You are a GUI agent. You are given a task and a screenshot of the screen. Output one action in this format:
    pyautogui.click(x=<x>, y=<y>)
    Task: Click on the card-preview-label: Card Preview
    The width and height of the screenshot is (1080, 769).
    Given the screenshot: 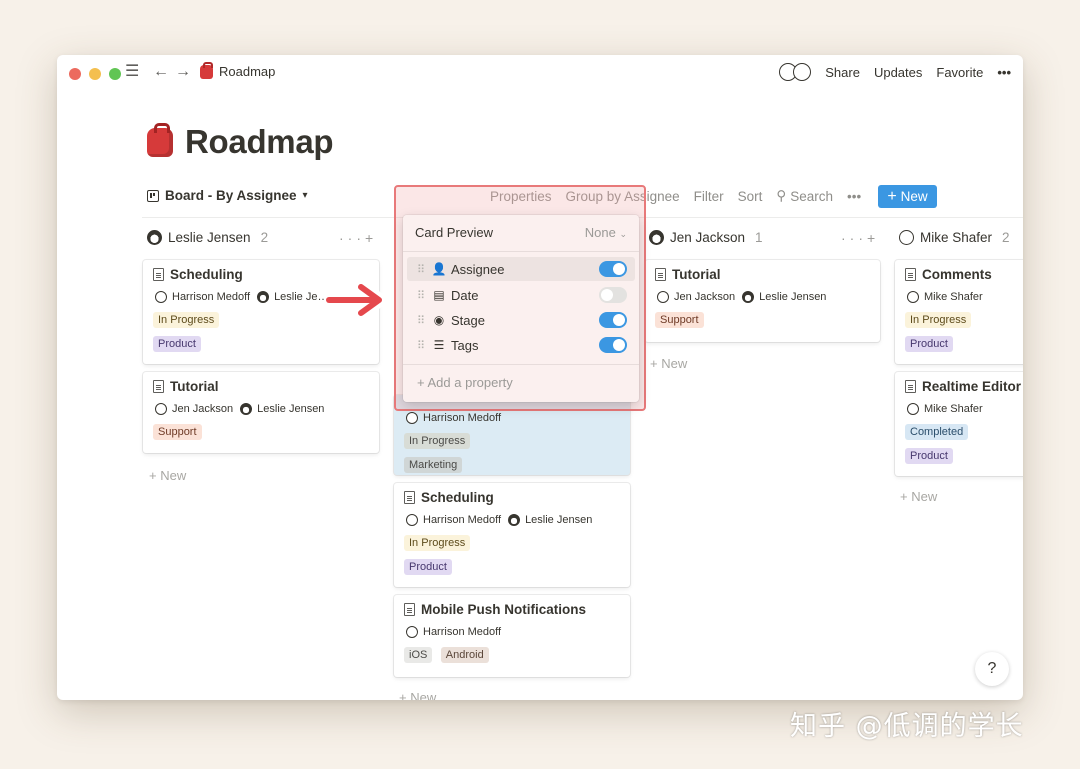 What is the action you would take?
    pyautogui.click(x=454, y=232)
    